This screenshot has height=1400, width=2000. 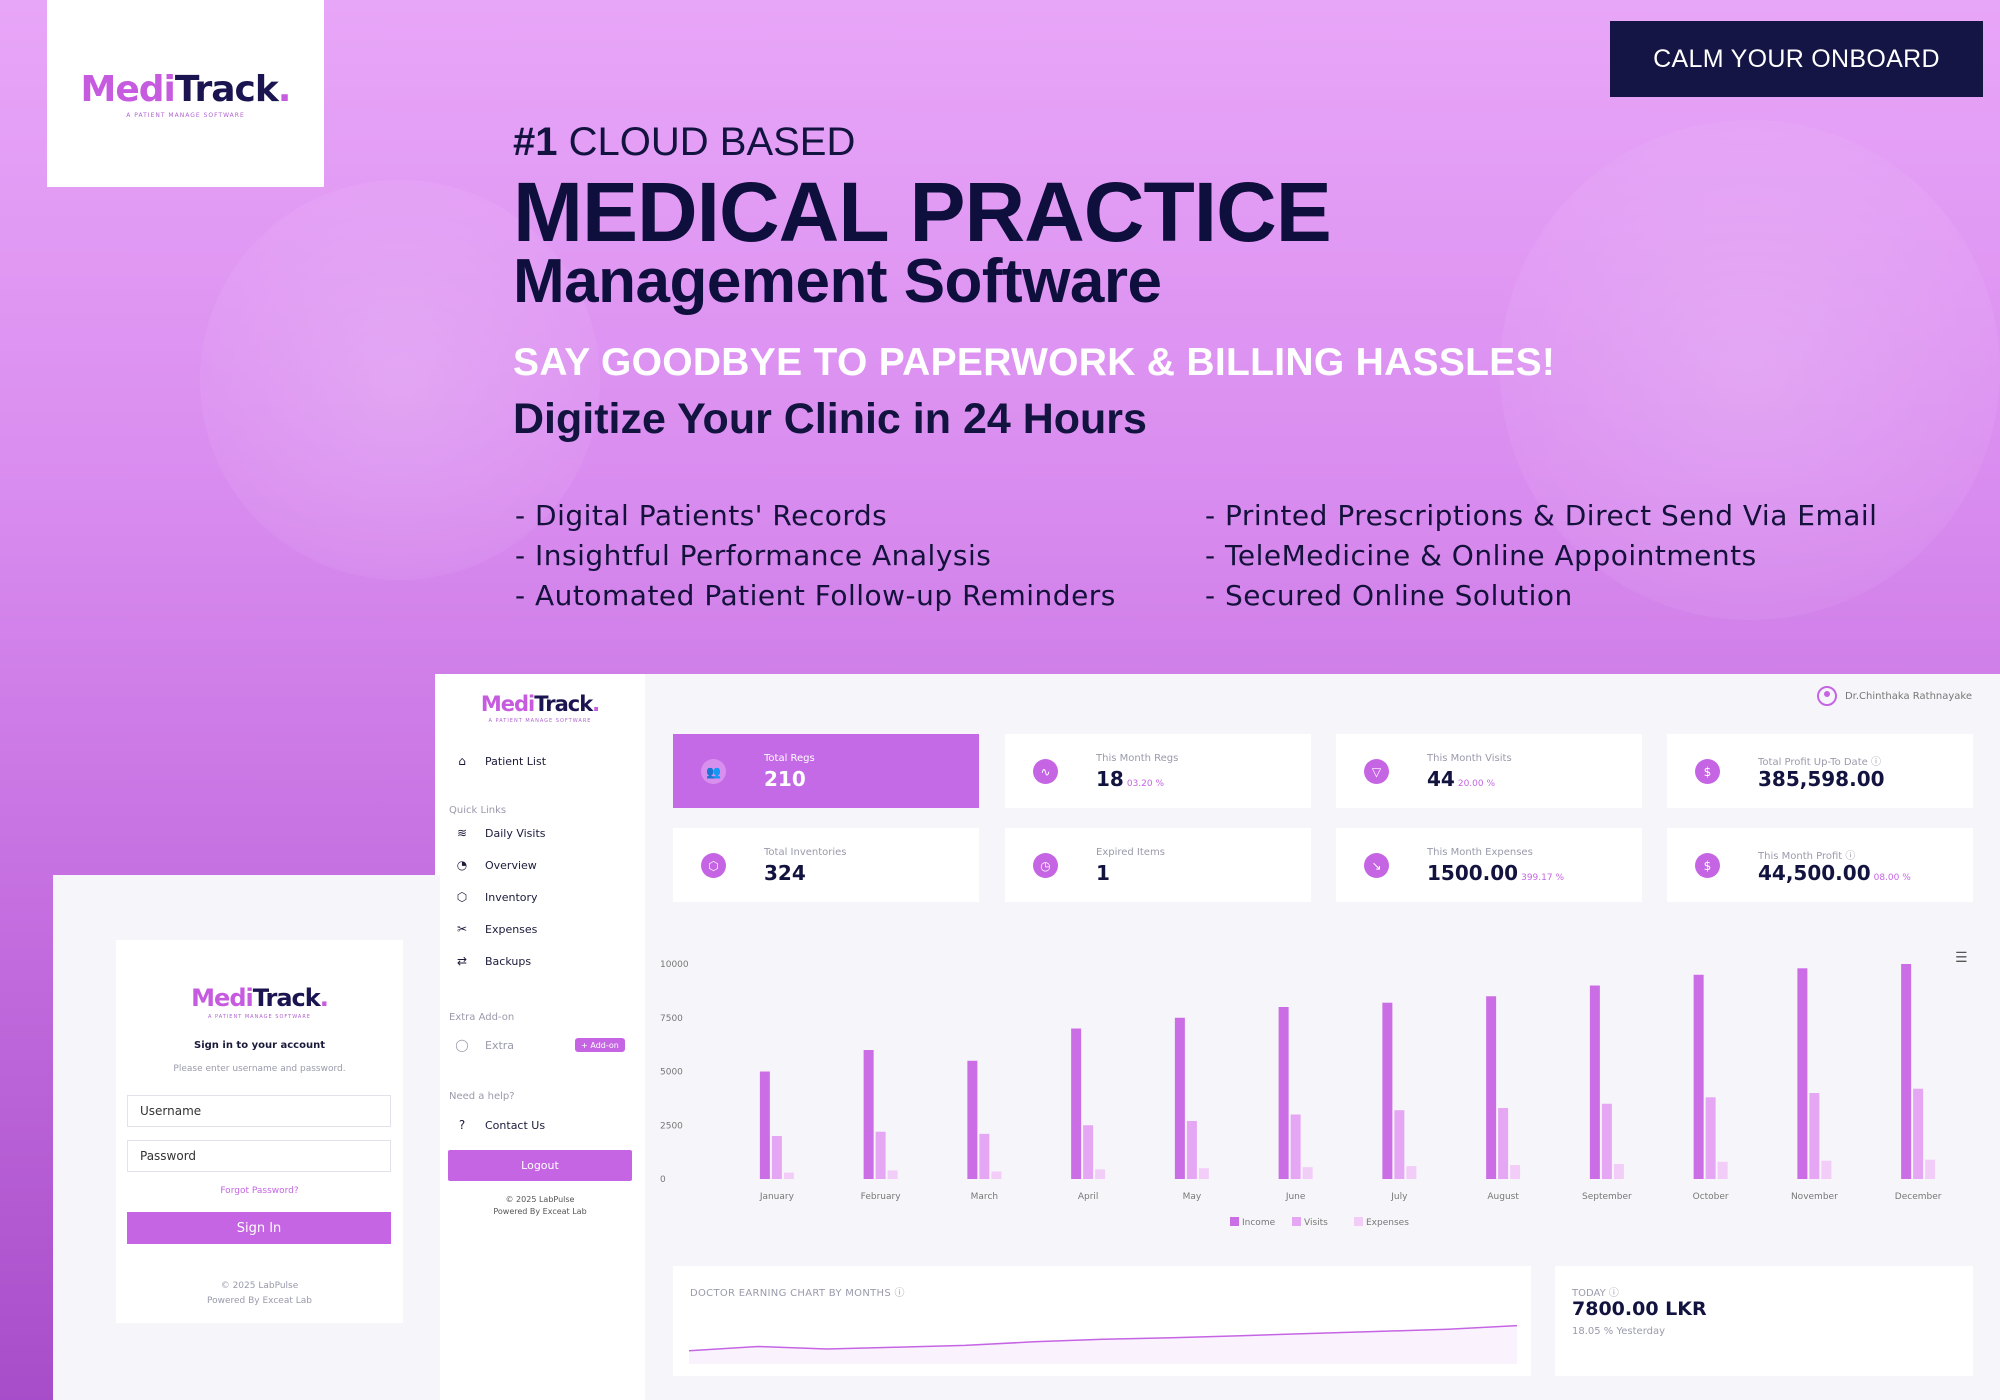 I want to click on stat-card: $ This Month Profit ⓘ 44,500.00 08.00 %, so click(x=1820, y=865).